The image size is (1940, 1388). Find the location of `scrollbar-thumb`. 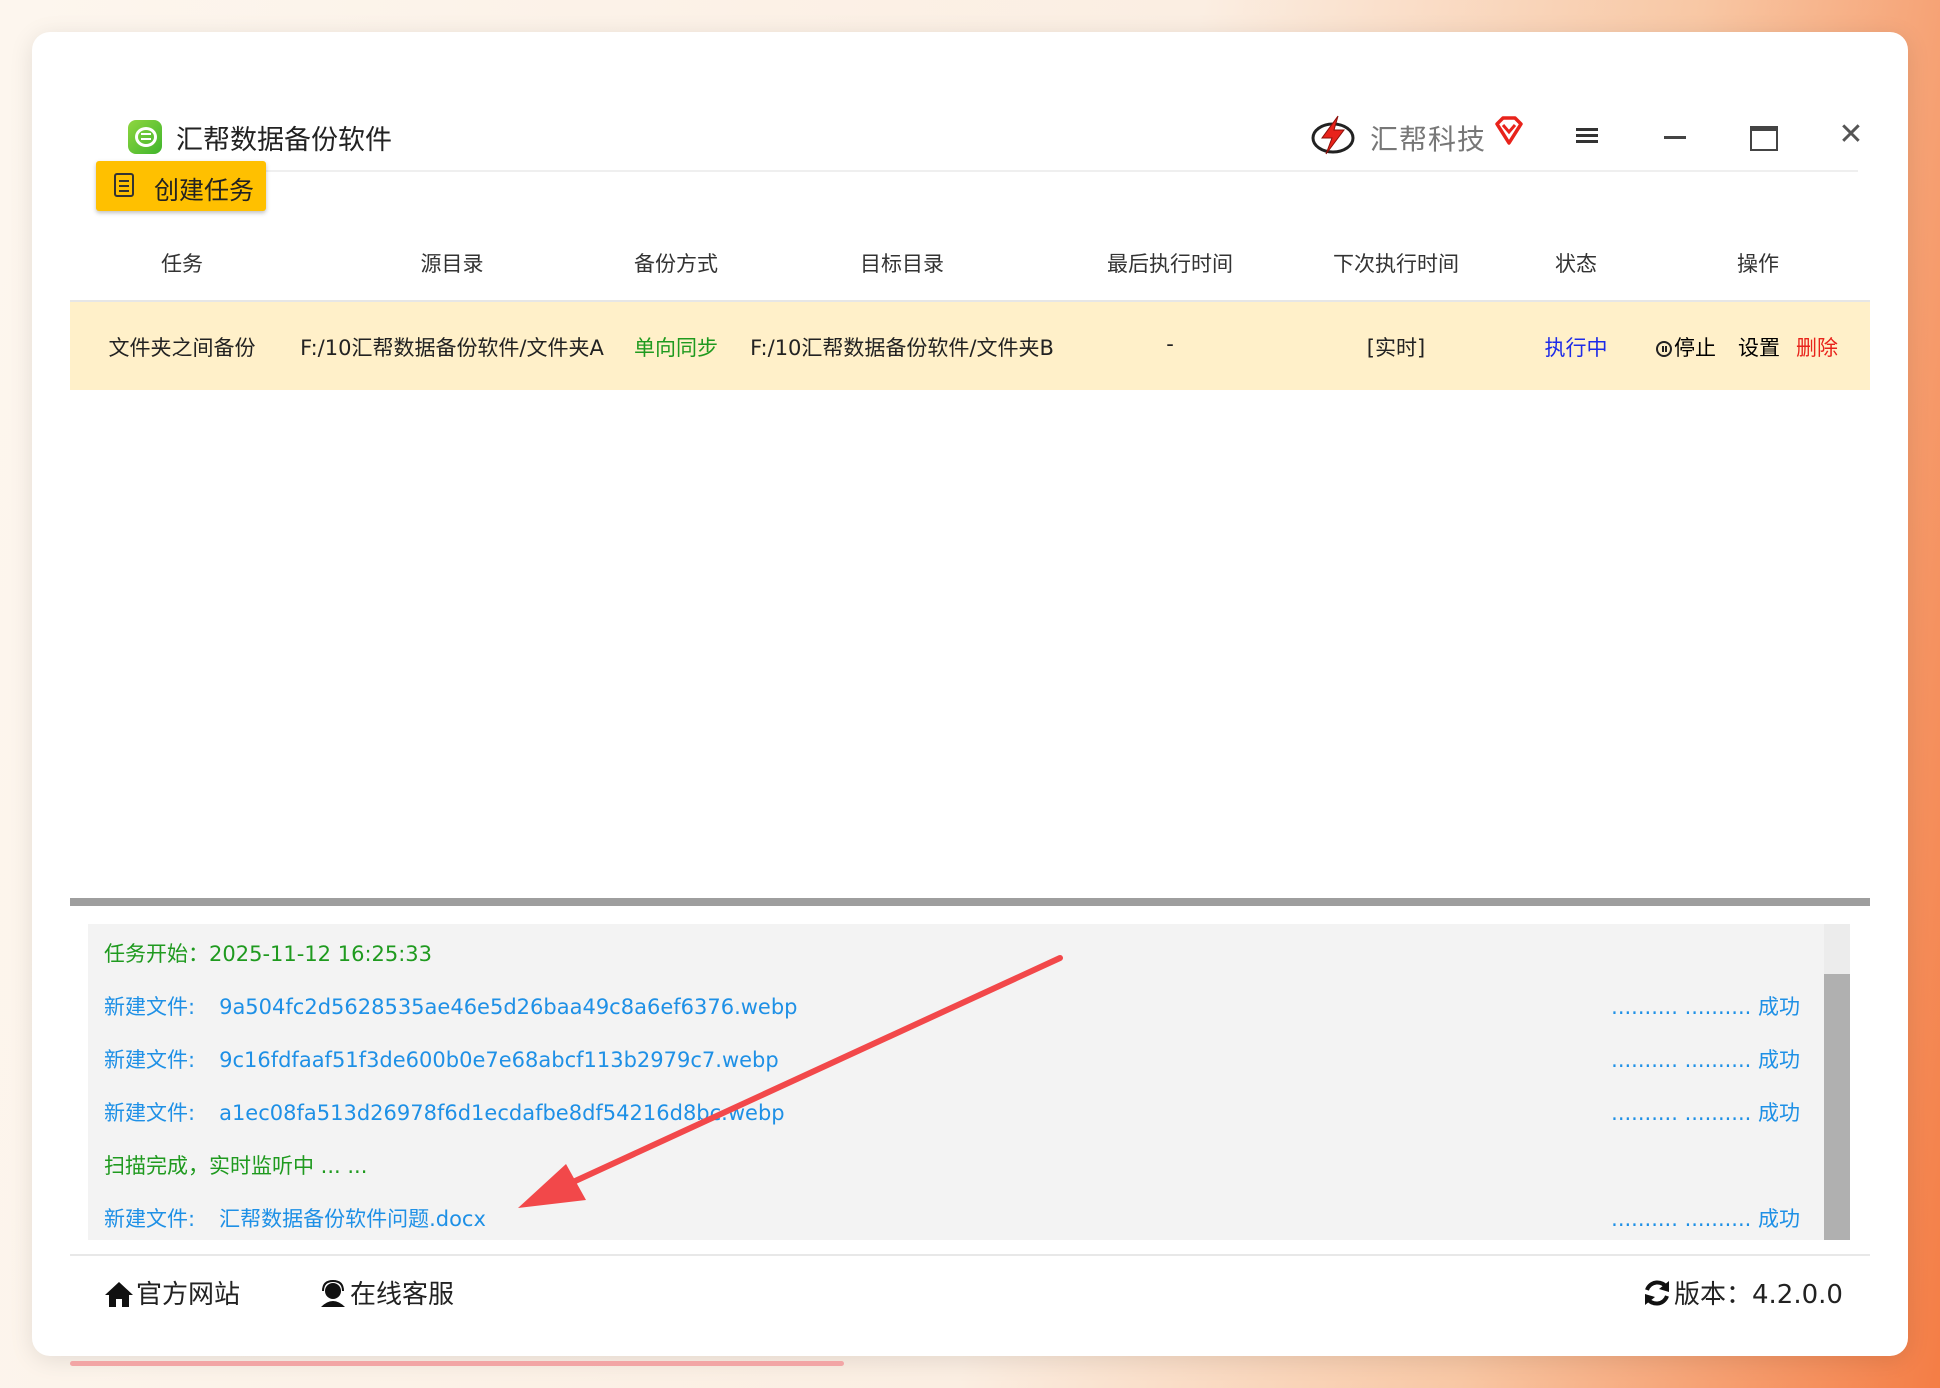

scrollbar-thumb is located at coordinates (1837, 1107).